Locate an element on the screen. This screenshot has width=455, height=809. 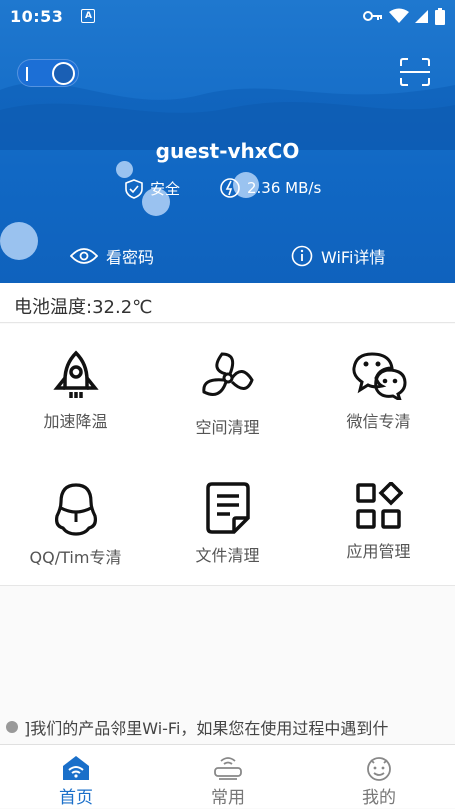
tool-label: QQ/Tim专清 is located at coordinates (75, 557).